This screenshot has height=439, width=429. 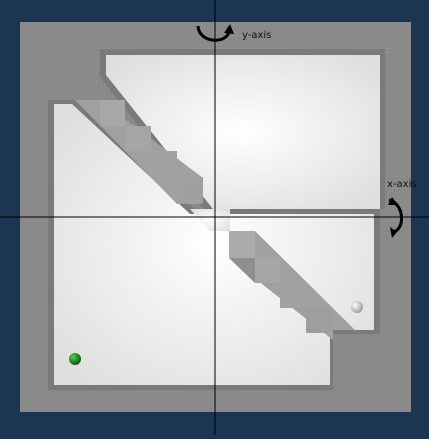 I want to click on y-axis-label: y-axis, so click(x=257, y=35).